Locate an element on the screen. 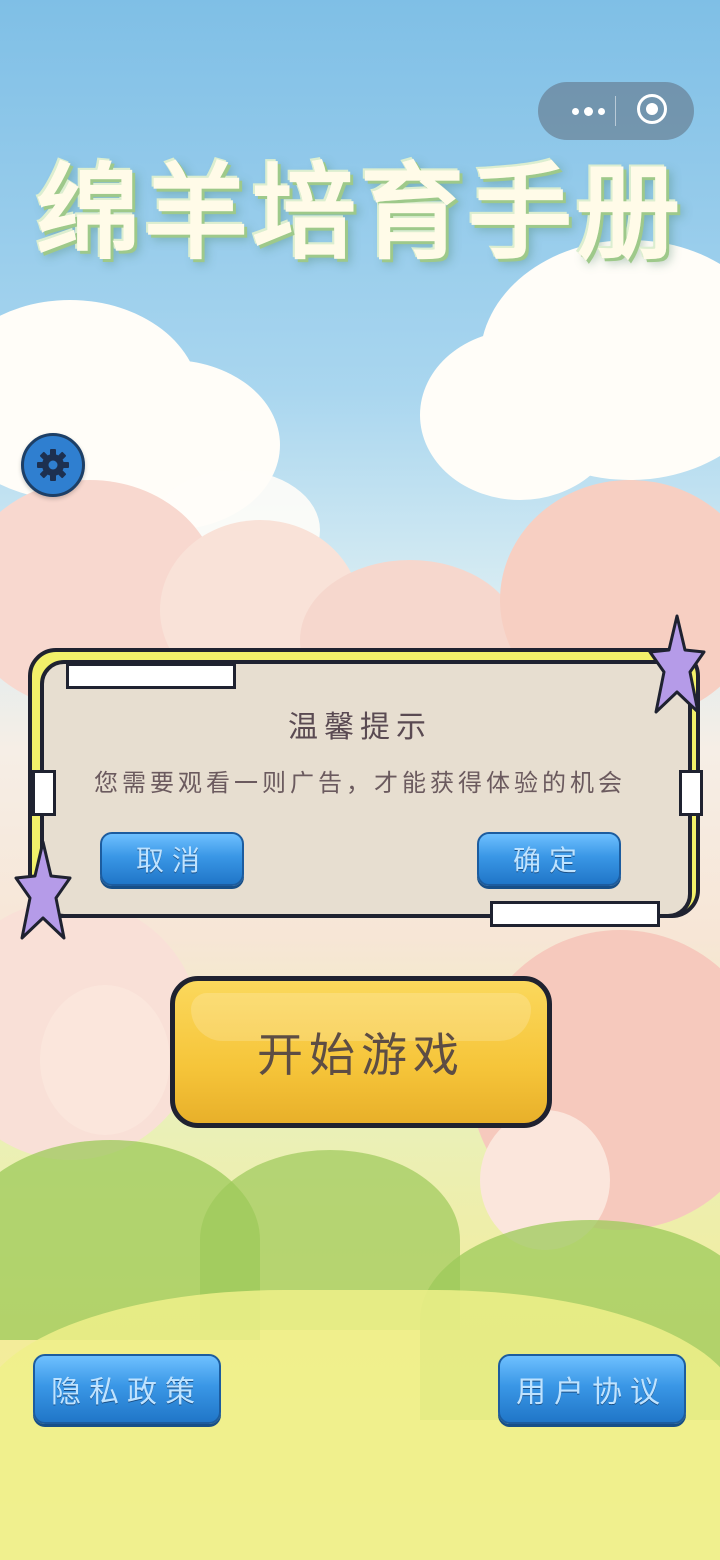  purple-star-icon is located at coordinates (43, 890).